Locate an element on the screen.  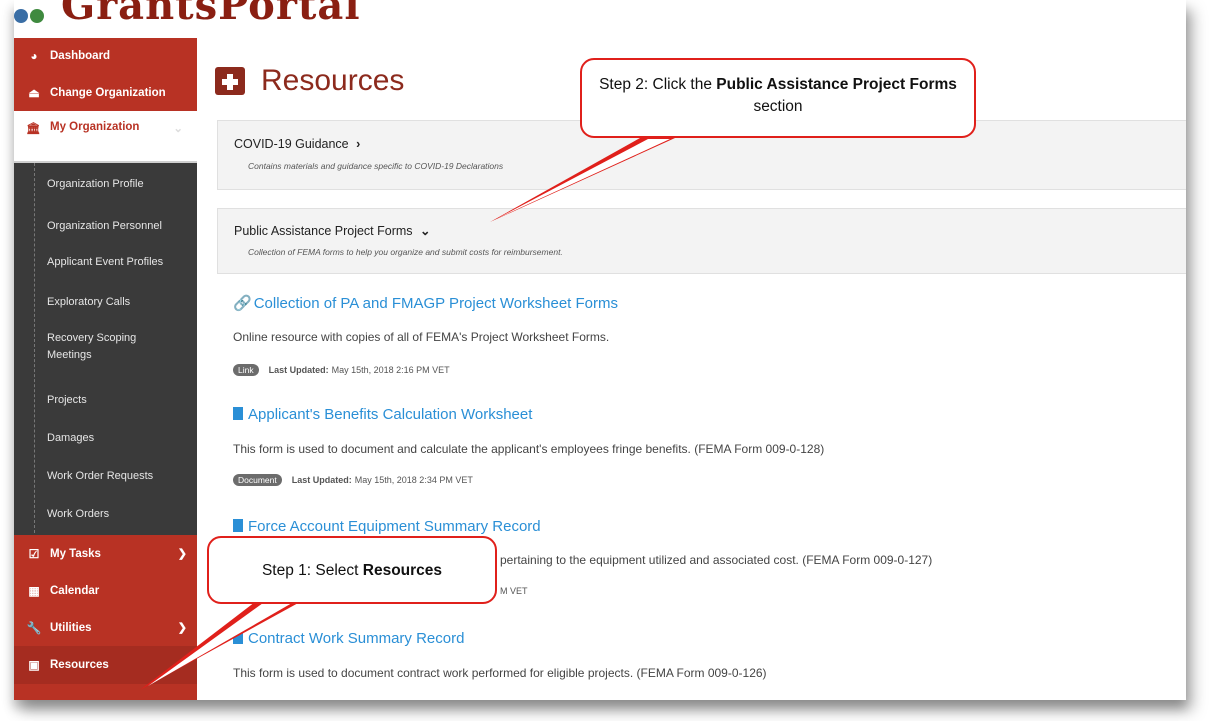
sidebar-subitem-damages: Damages is located at coordinates (105, 438).